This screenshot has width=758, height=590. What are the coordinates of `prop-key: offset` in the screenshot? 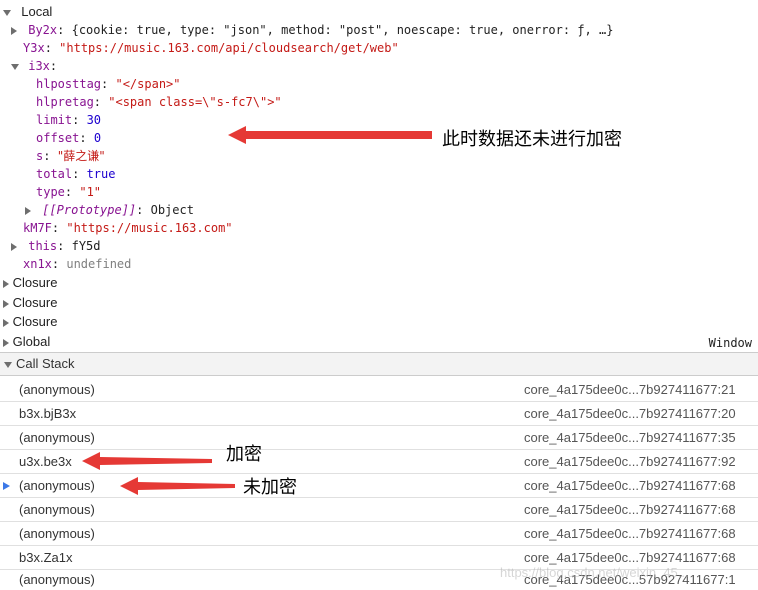 It's located at (58, 138).